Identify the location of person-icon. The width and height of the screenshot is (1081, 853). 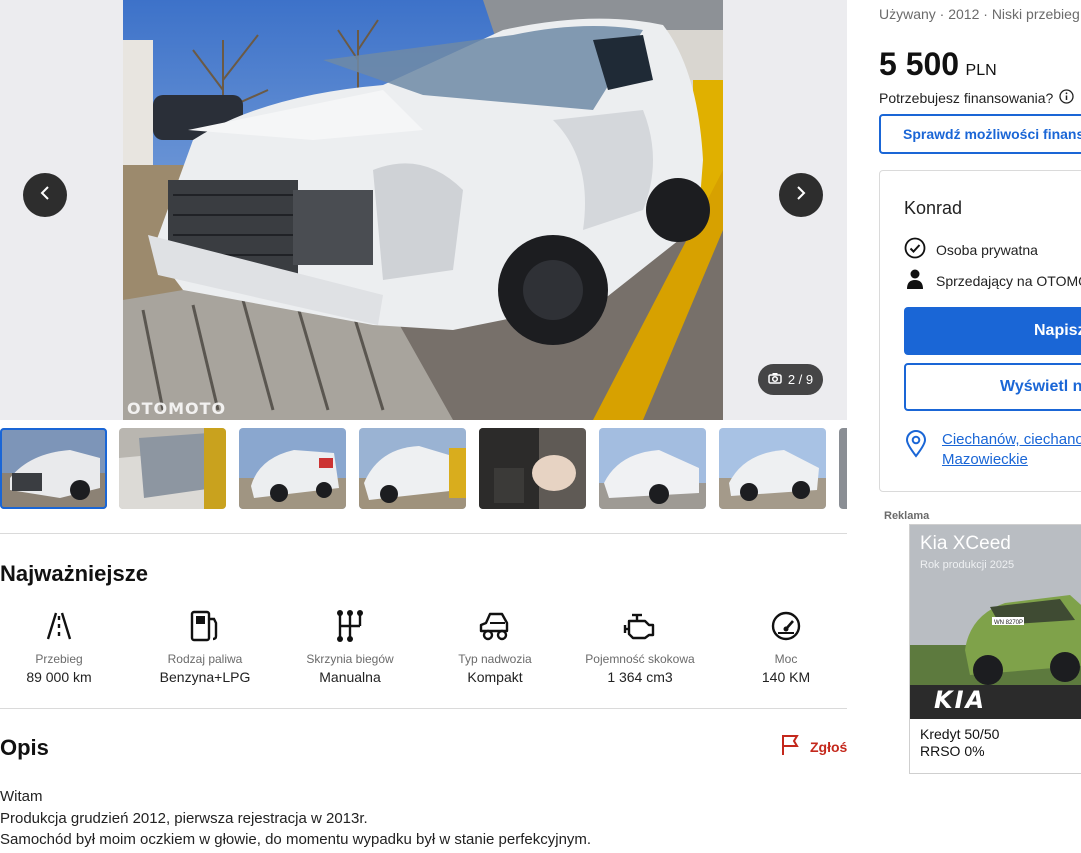
(915, 280).